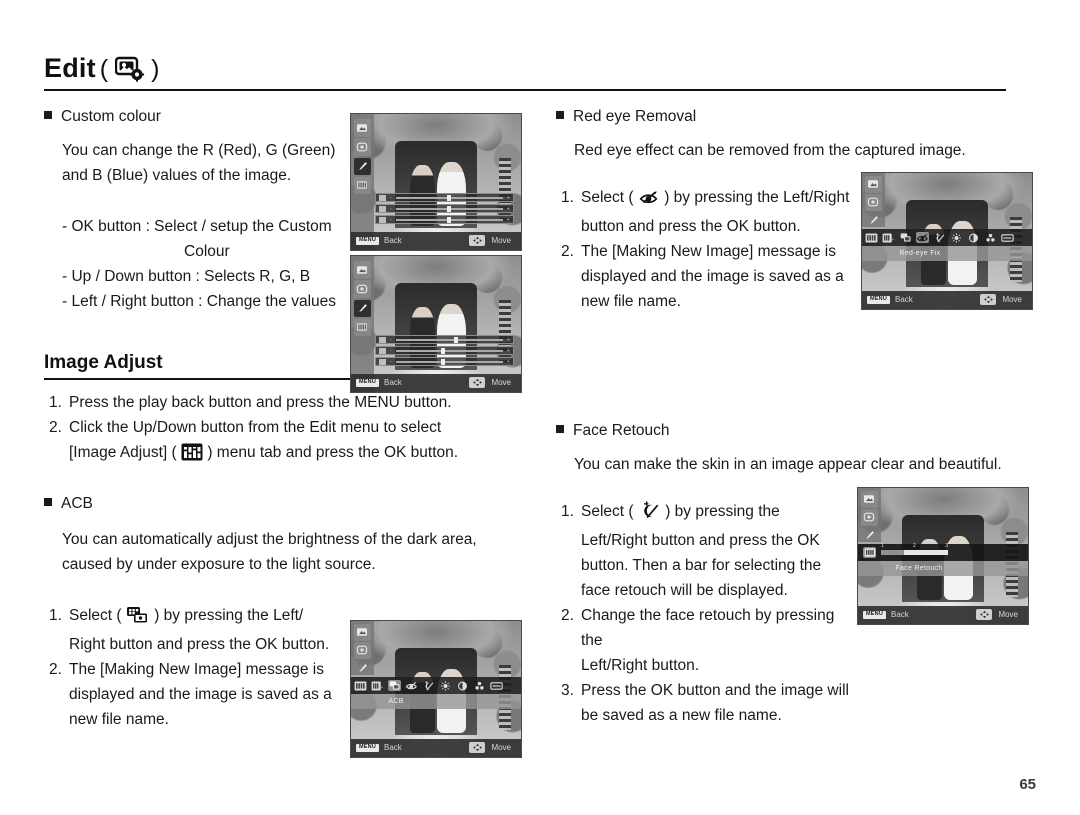 The image size is (1080, 815). What do you see at coordinates (436, 182) in the screenshot?
I see `lcd-scene` at bounding box center [436, 182].